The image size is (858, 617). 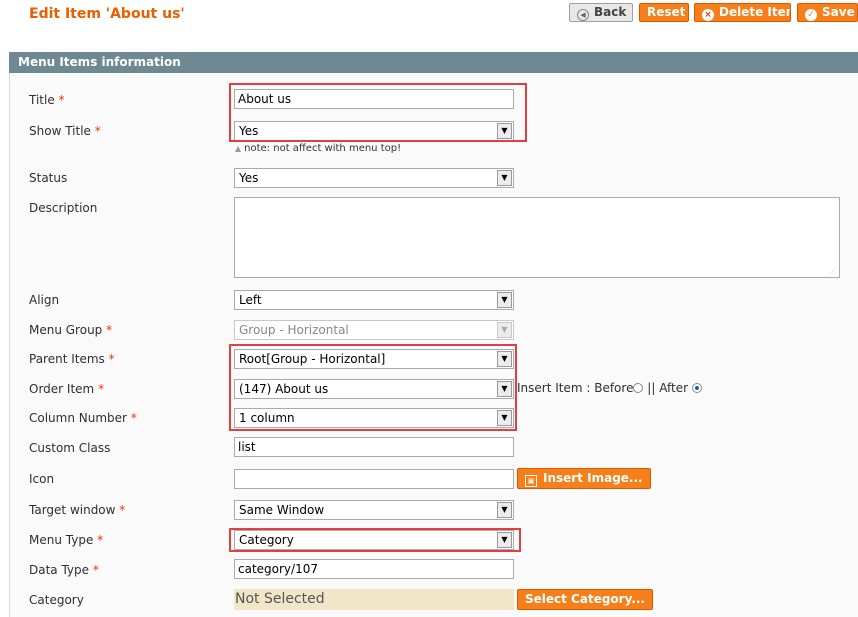 I want to click on insert-after-radio, so click(x=696, y=388).